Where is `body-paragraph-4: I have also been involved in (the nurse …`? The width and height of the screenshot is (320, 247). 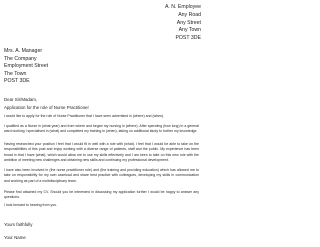
body-paragraph-4: I have also been involved in (the nurse … is located at coordinates (101, 175).